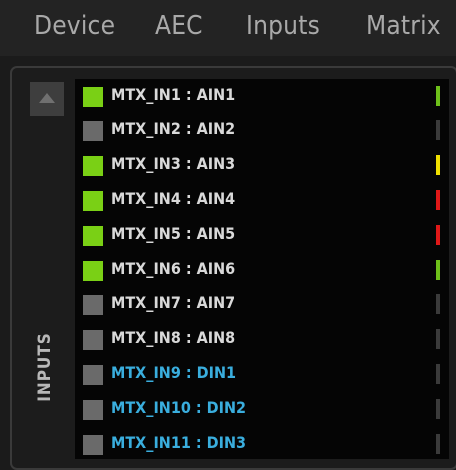 Image resolution: width=456 pixels, height=470 pixels. Describe the element at coordinates (283, 26) in the screenshot. I see `tab-inputs: Inputs` at that location.